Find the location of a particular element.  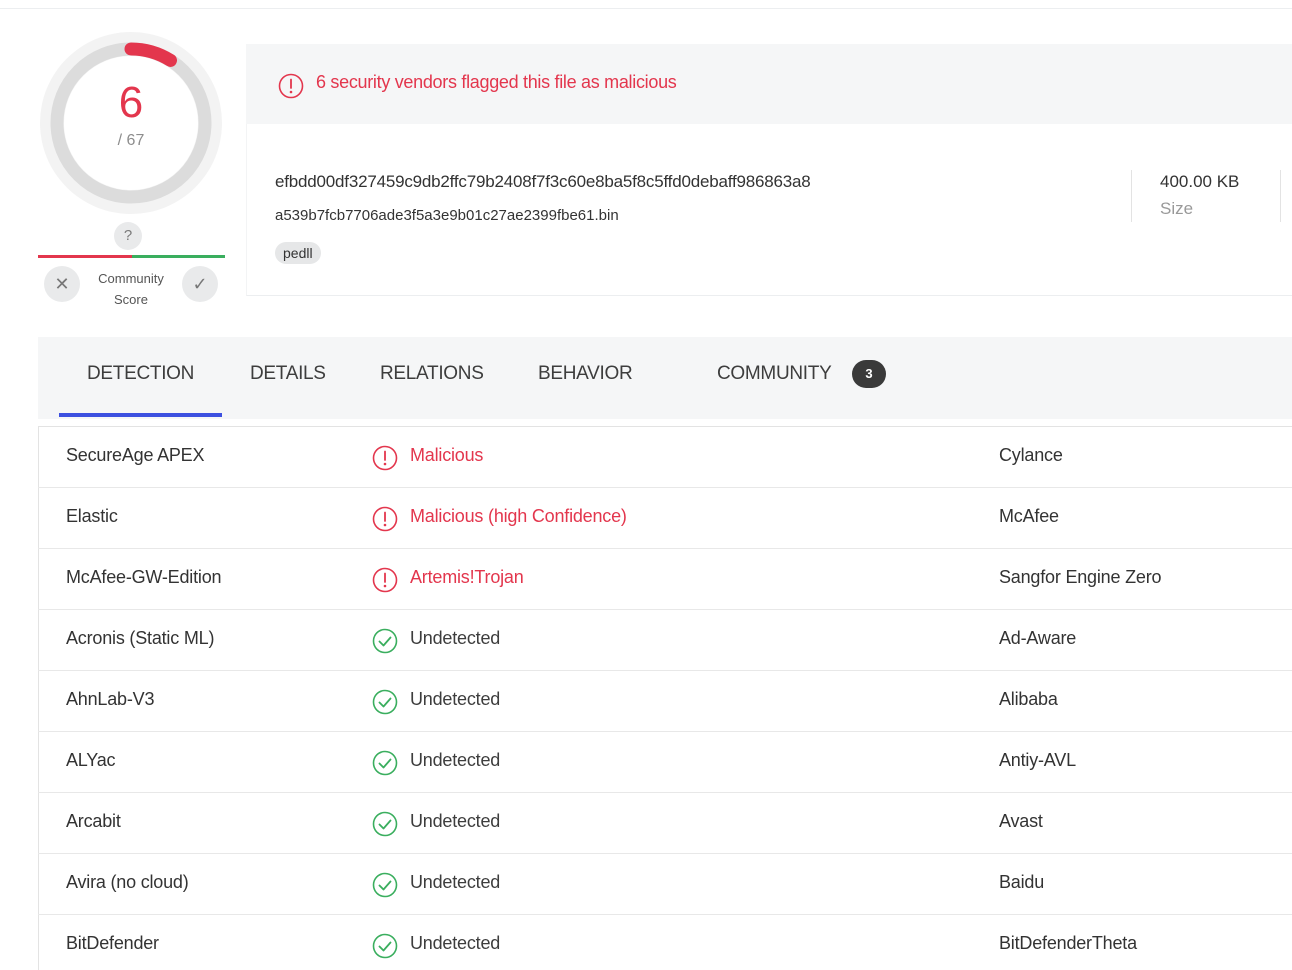

file-size-label: Size is located at coordinates (1177, 208).